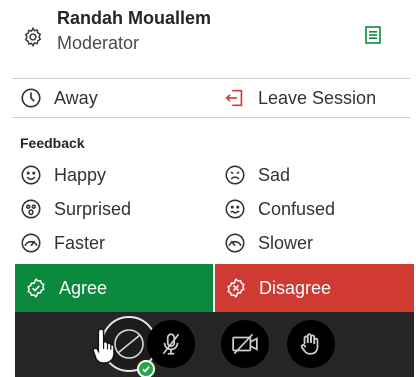  Describe the element at coordinates (93, 208) in the screenshot. I see `feedback-label: Surprised` at that location.